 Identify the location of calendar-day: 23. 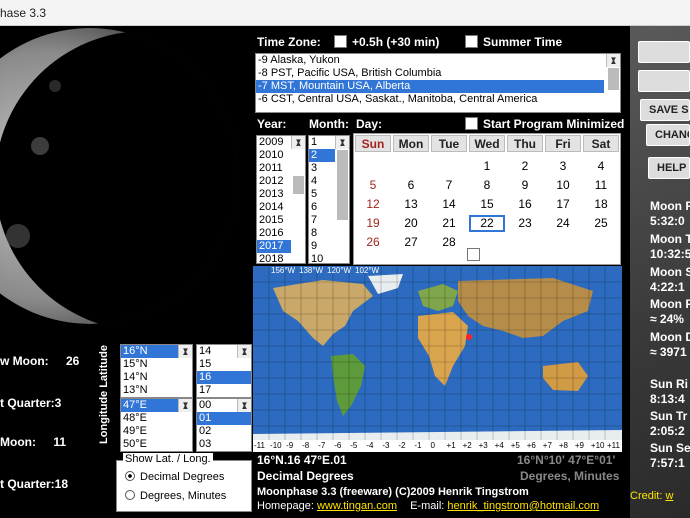
(525, 223).